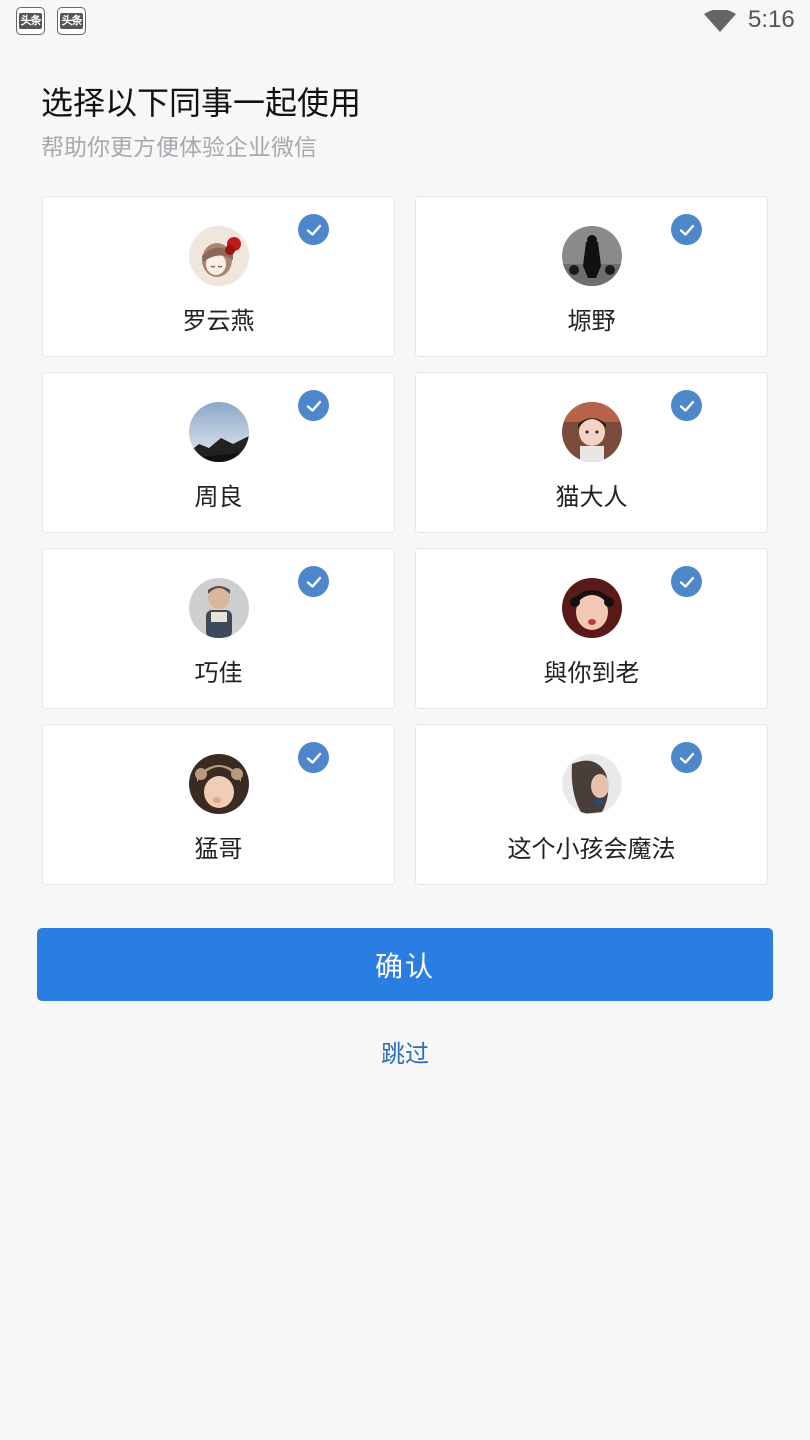 The width and height of the screenshot is (810, 1440). I want to click on colleague-name: 罗云燕, so click(218, 321).